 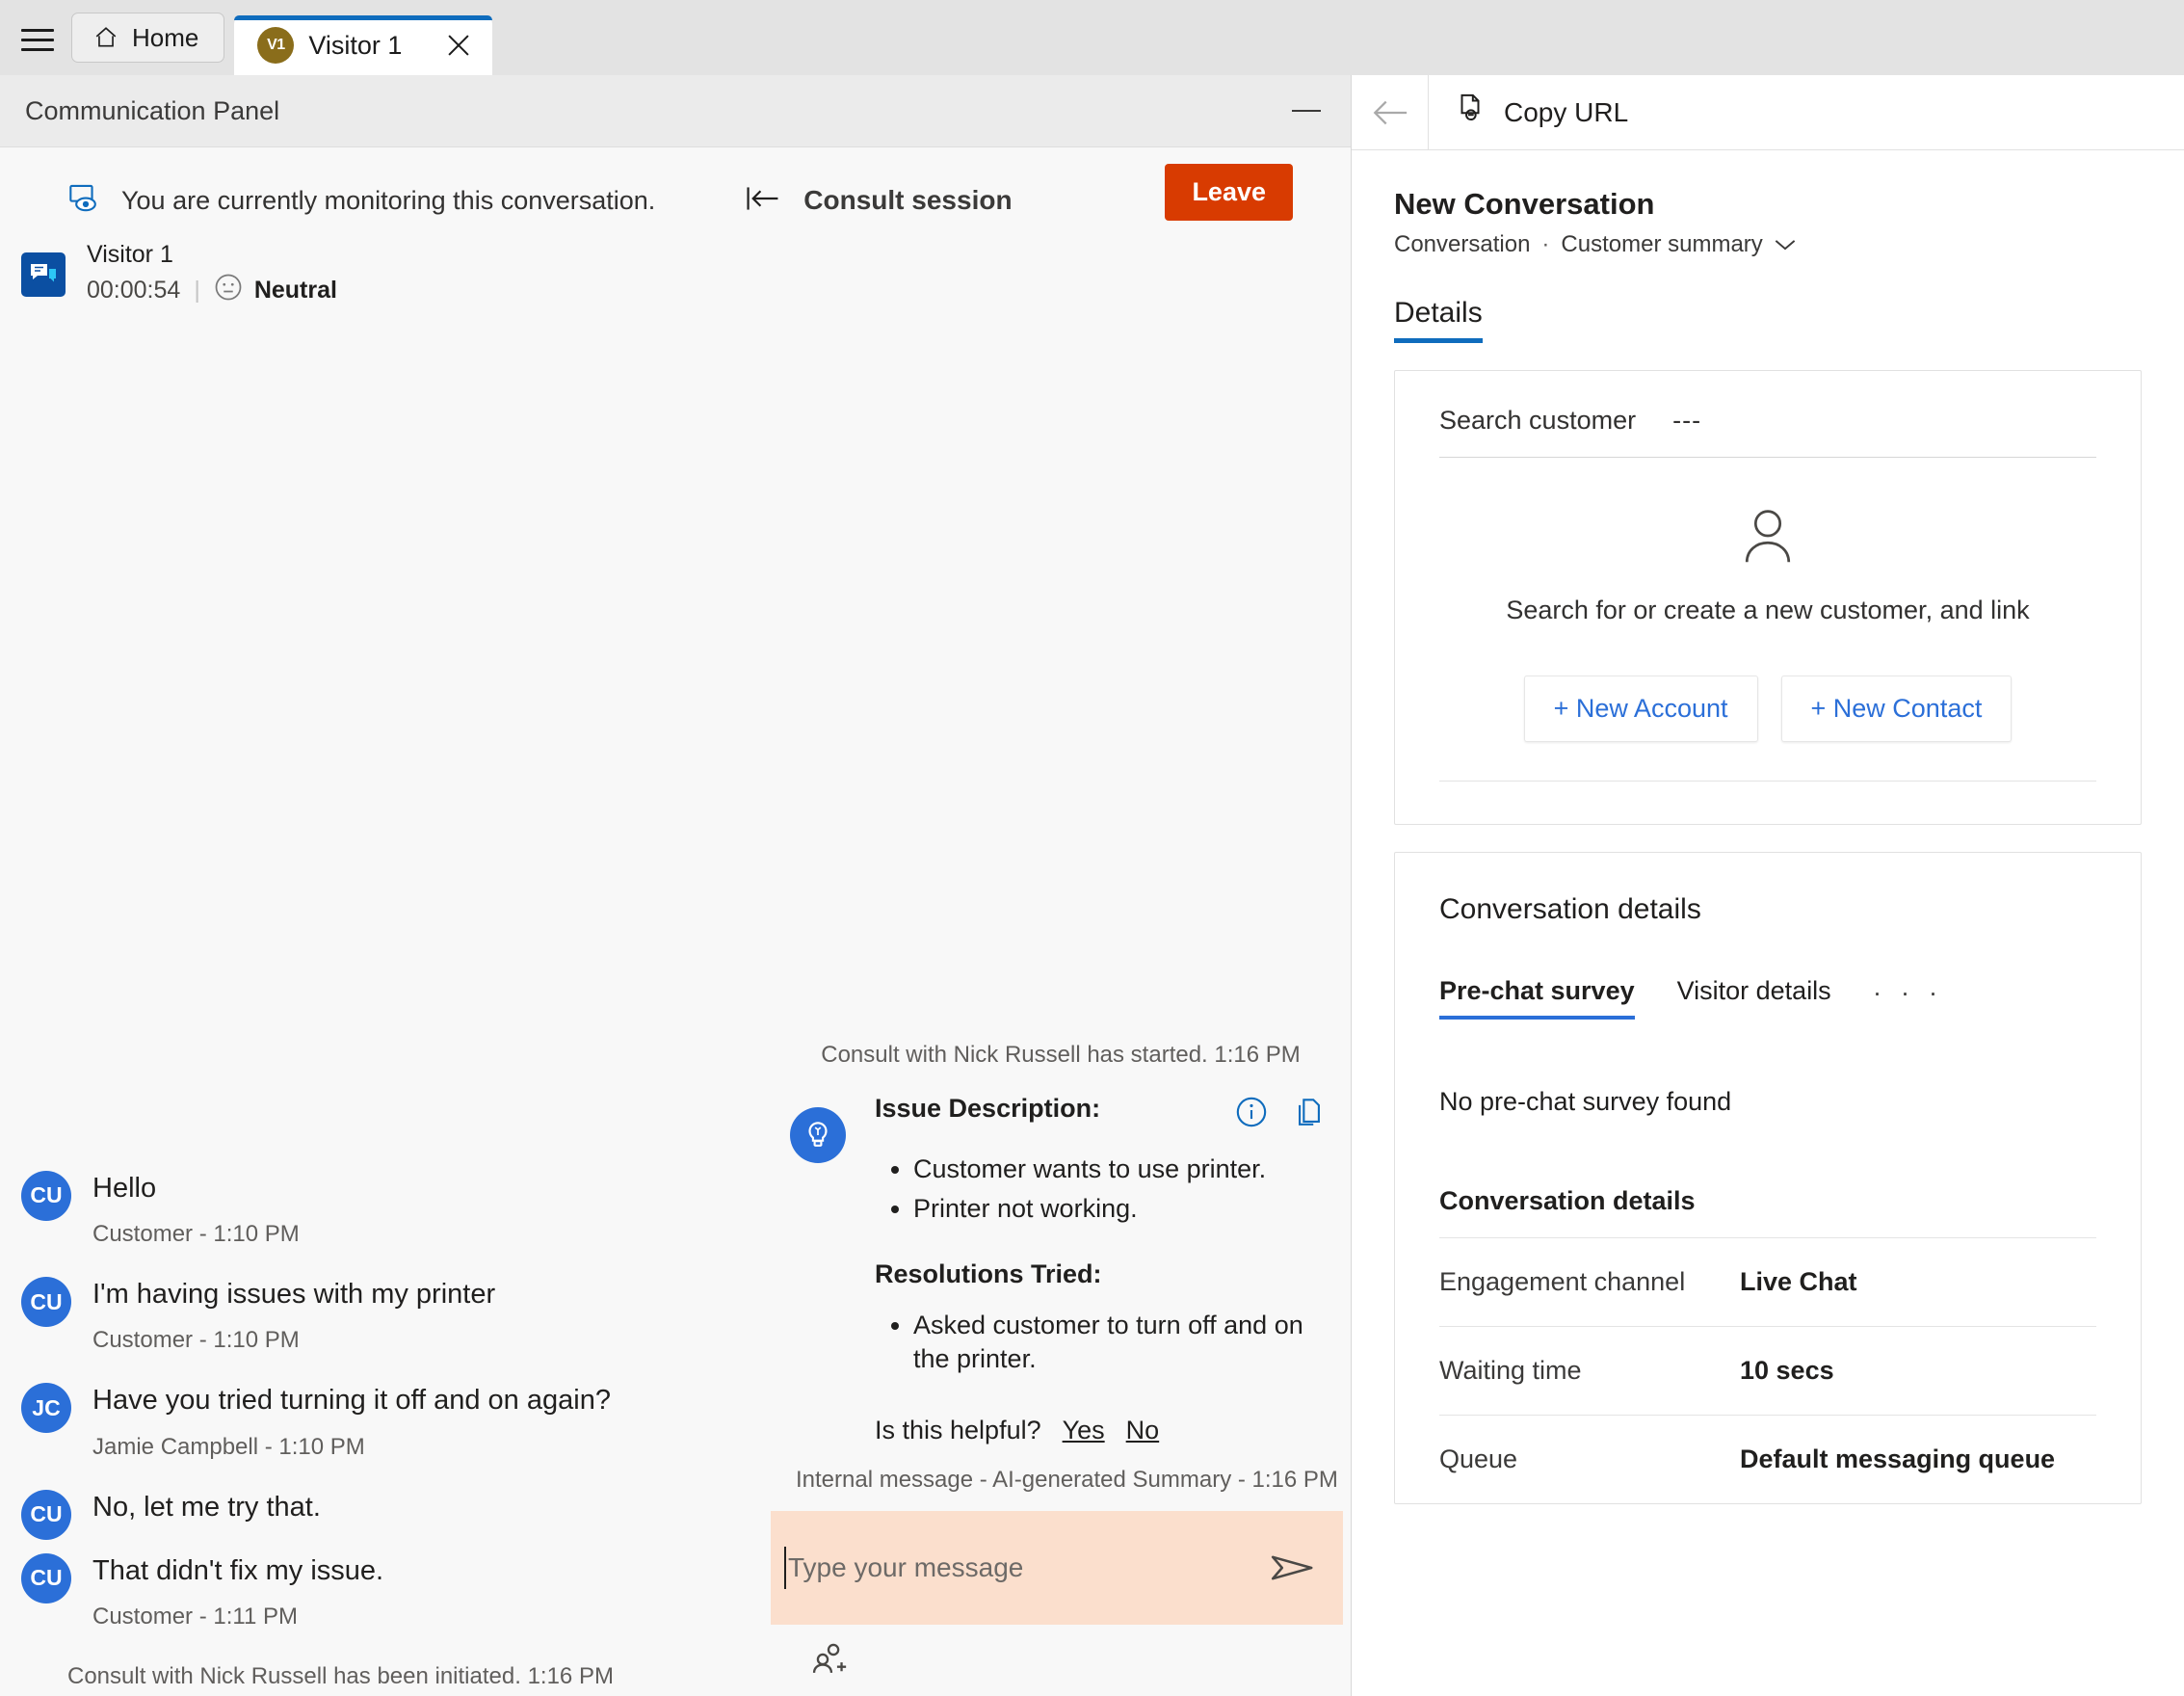 What do you see at coordinates (1439, 320) in the screenshot?
I see `tab-details: Details` at bounding box center [1439, 320].